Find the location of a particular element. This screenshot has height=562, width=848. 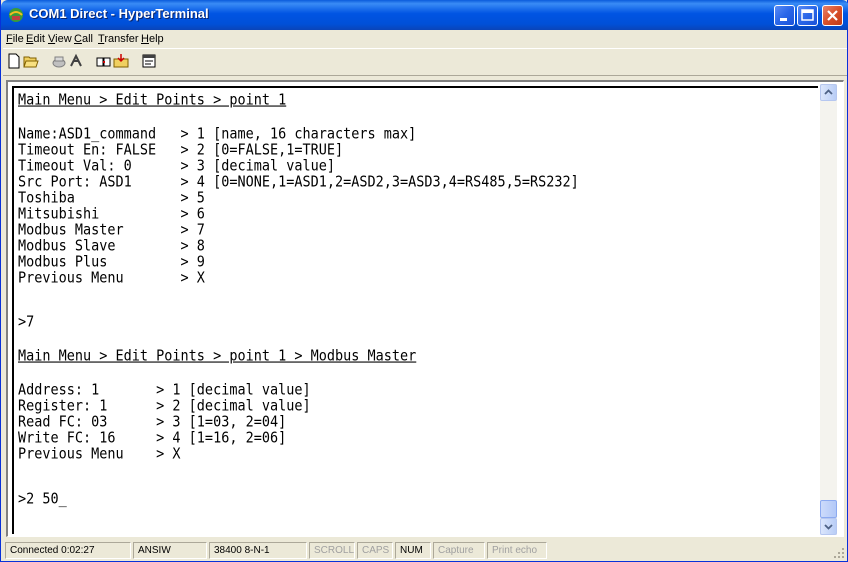

terminal-line: Toshiba > 5 is located at coordinates (111, 198).